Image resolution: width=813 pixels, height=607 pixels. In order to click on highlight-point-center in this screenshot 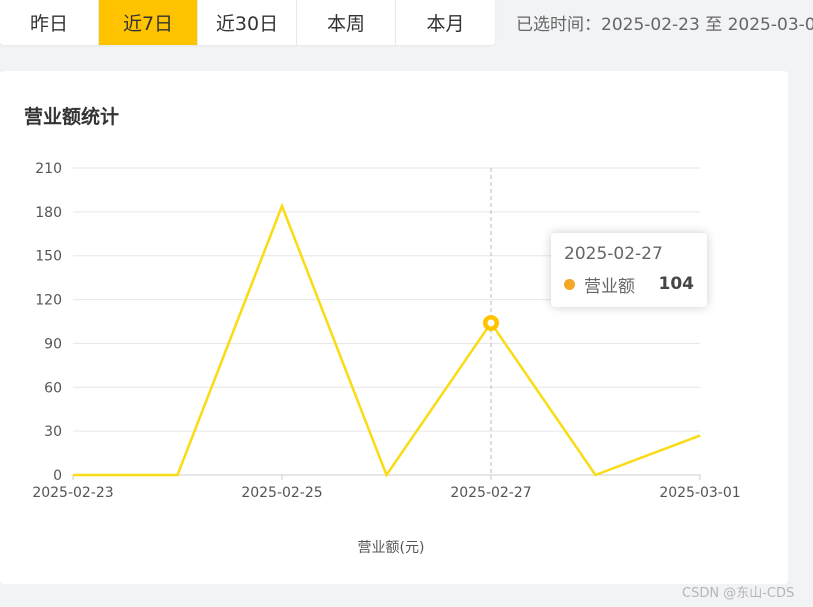, I will do `click(491, 323)`.